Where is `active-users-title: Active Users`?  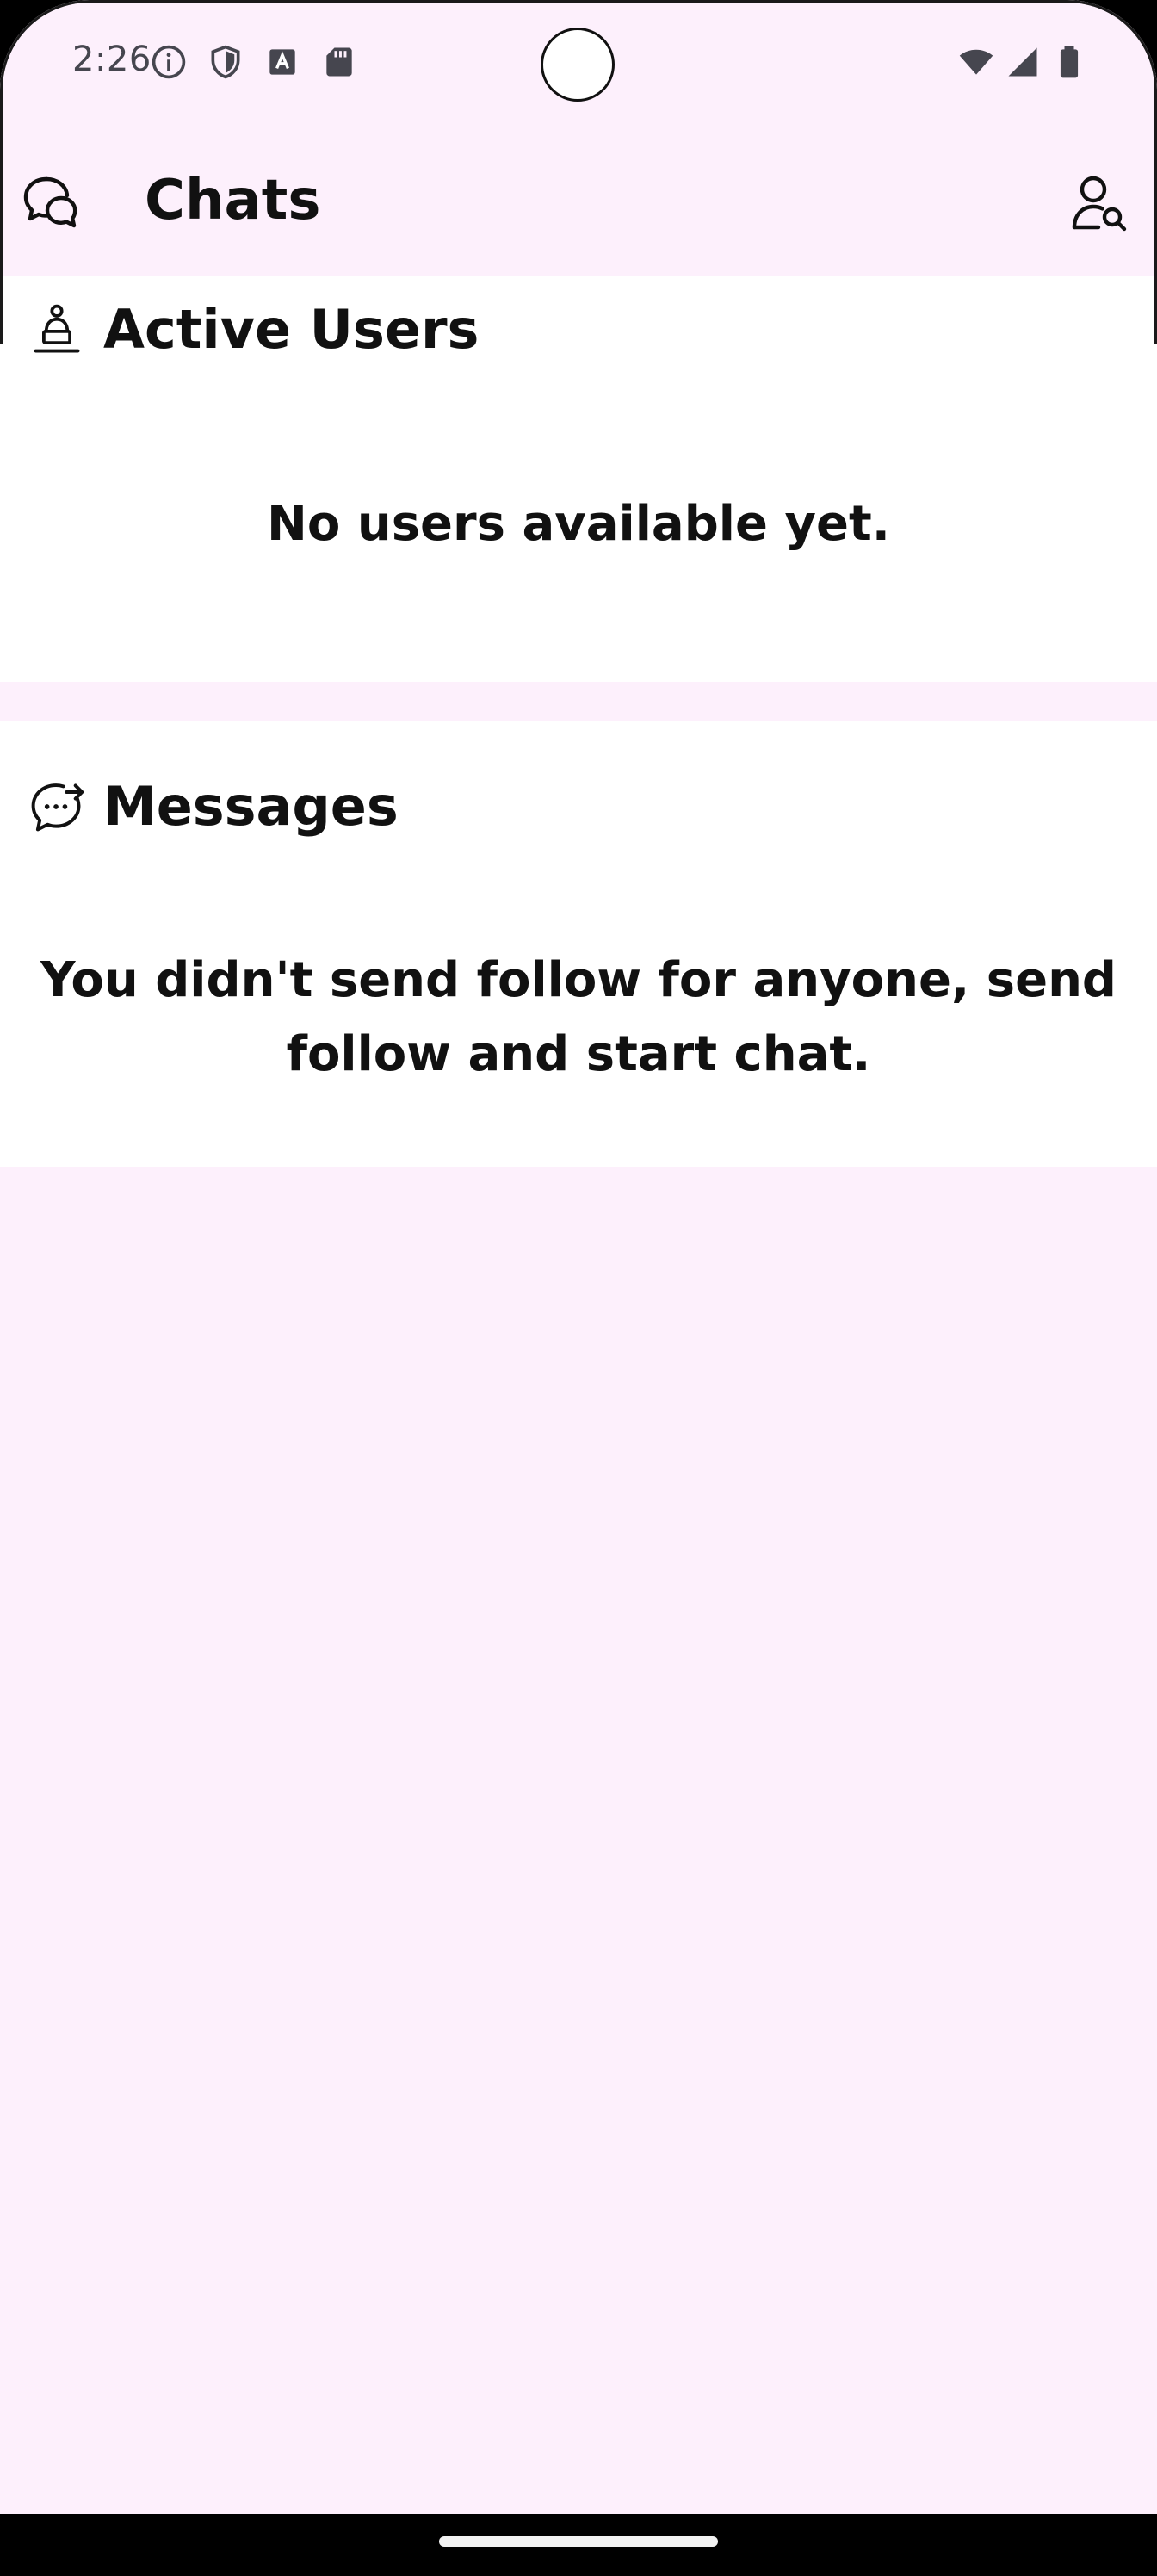 active-users-title: Active Users is located at coordinates (292, 329).